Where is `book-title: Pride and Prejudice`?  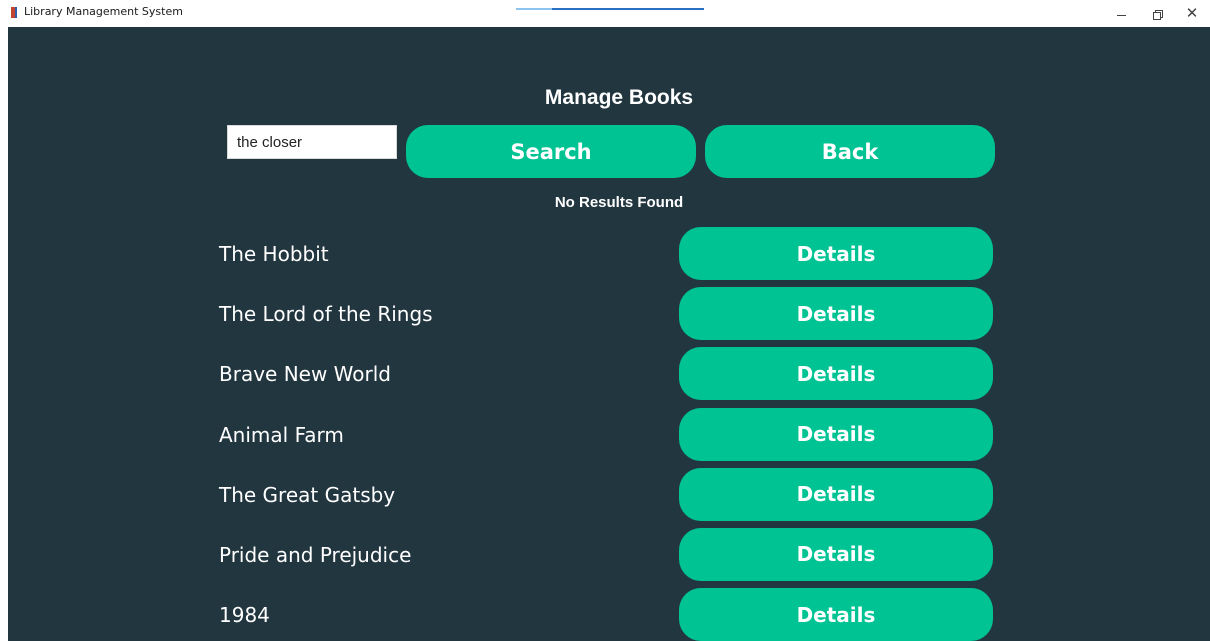 book-title: Pride and Prejudice is located at coordinates (315, 554).